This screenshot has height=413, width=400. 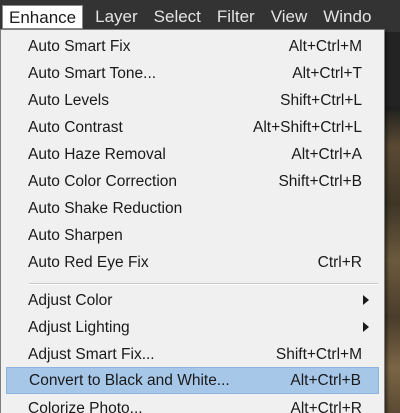 What do you see at coordinates (326, 154) in the screenshot?
I see `menu-item-shortcut: Alt+Ctrl+A` at bounding box center [326, 154].